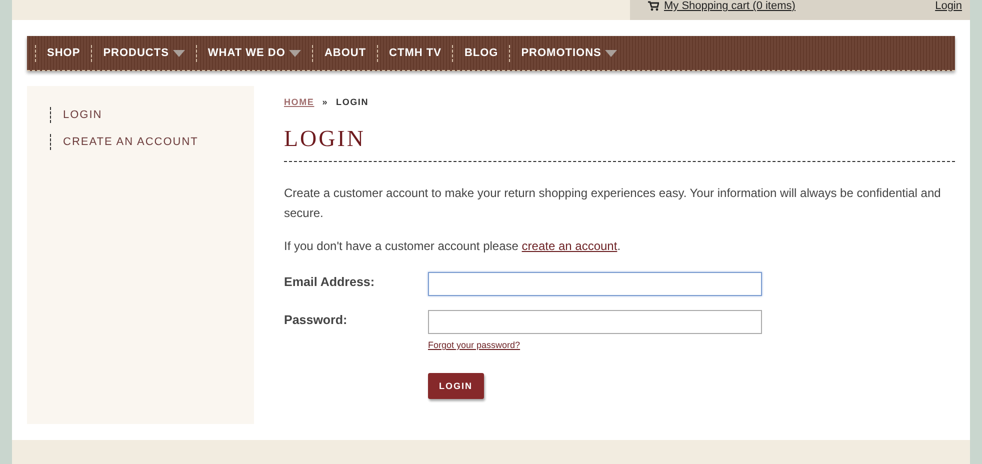  Describe the element at coordinates (76, 115) in the screenshot. I see `sidebar-link: LOGIN` at that location.